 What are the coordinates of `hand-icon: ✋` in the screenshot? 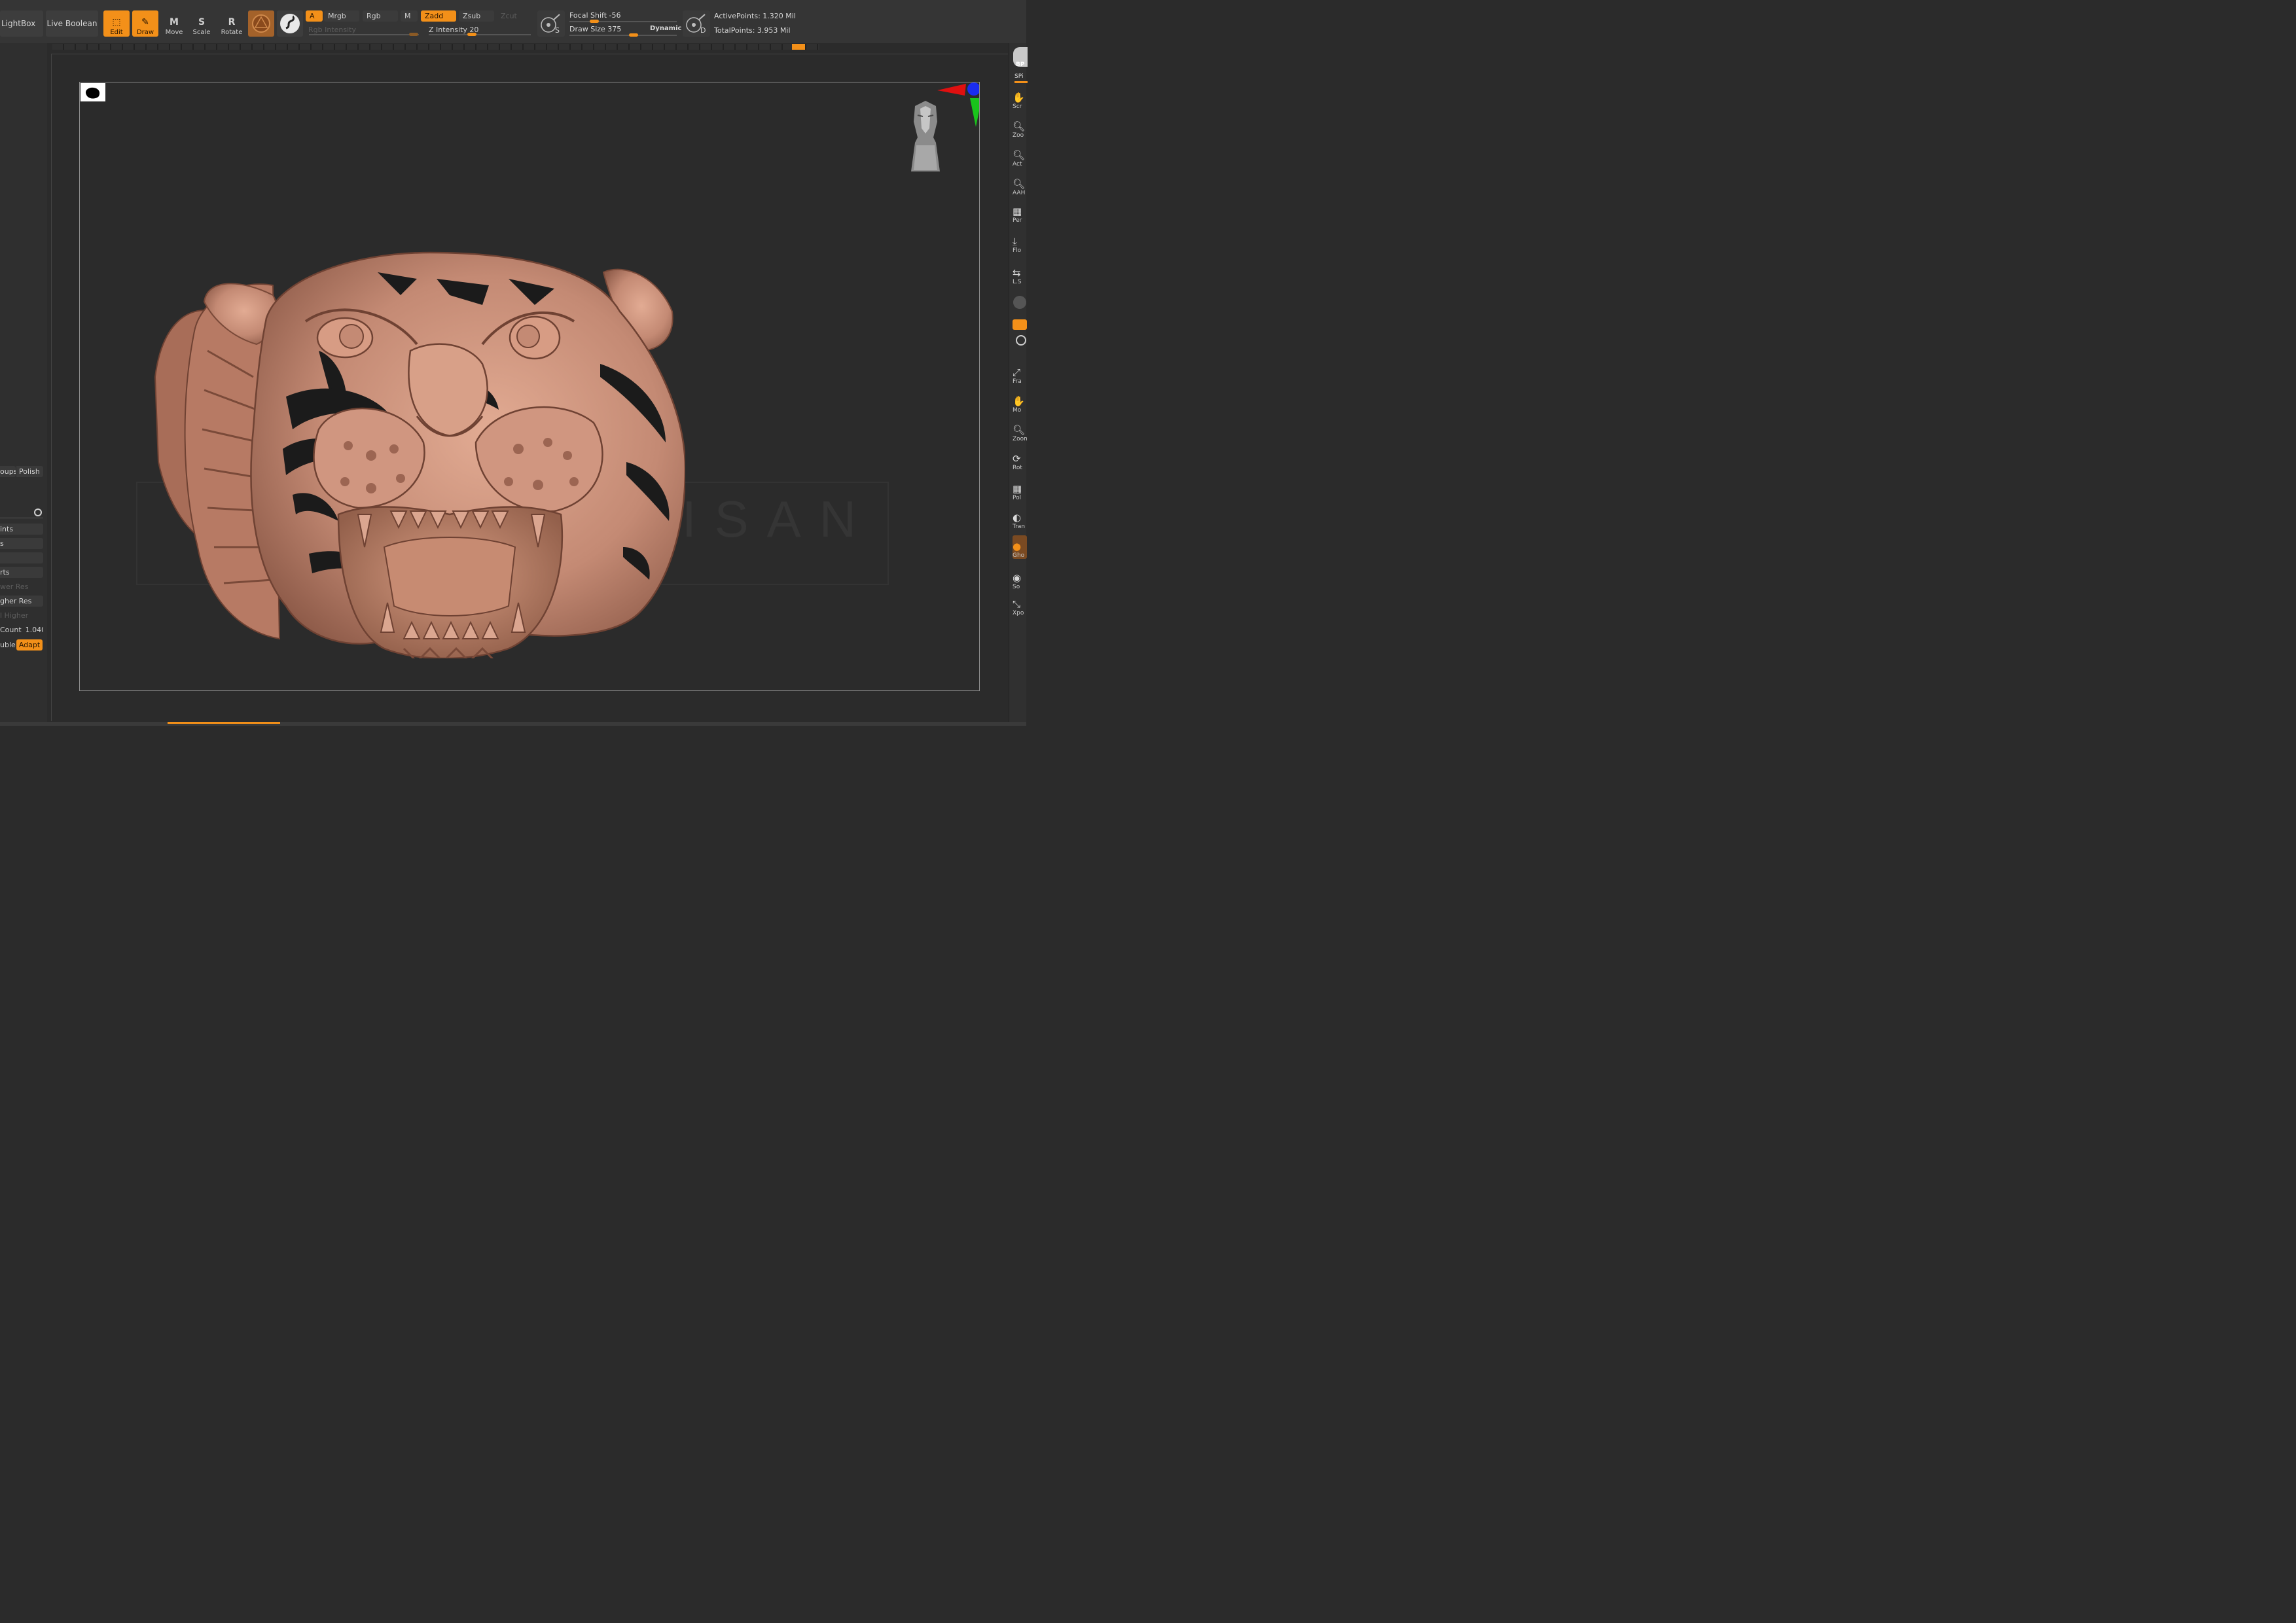 It's located at (1019, 97).